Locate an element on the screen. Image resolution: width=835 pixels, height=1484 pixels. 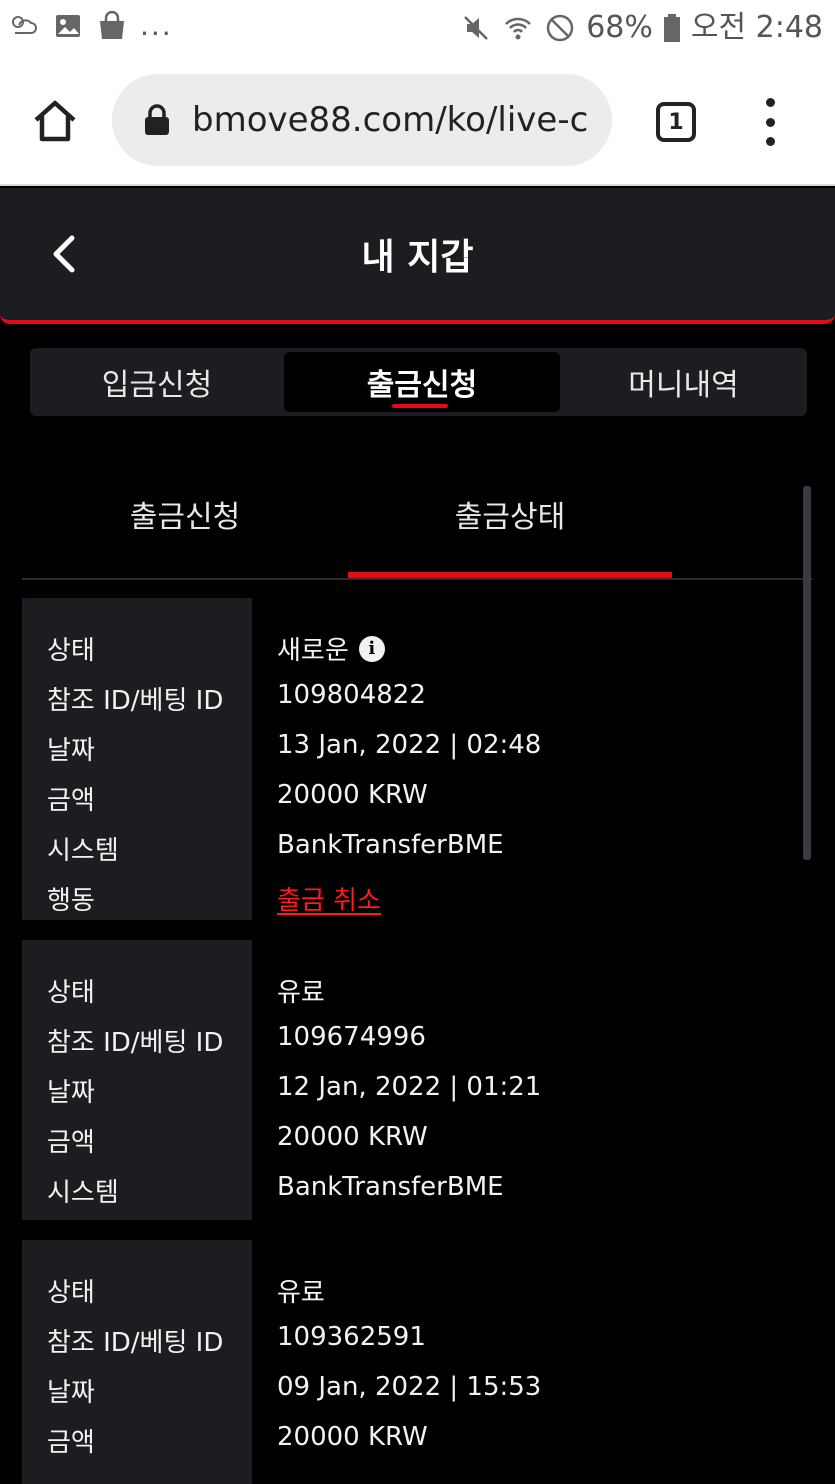
record-row: 날짜 09 Jan, 2022 | 15:53 is located at coordinates (412, 1389).